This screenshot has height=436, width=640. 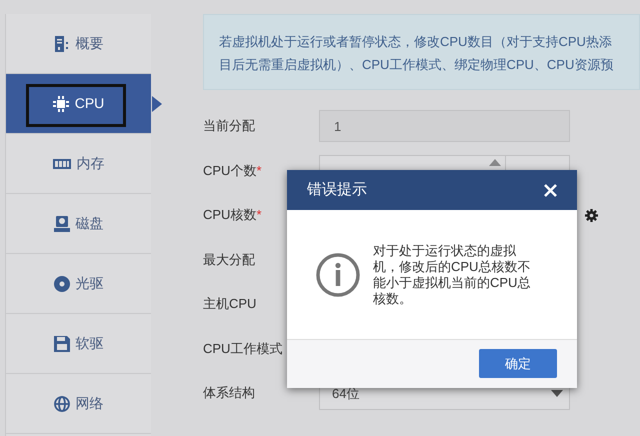 What do you see at coordinates (229, 259) in the screenshot?
I see `field-label: 最大分配` at bounding box center [229, 259].